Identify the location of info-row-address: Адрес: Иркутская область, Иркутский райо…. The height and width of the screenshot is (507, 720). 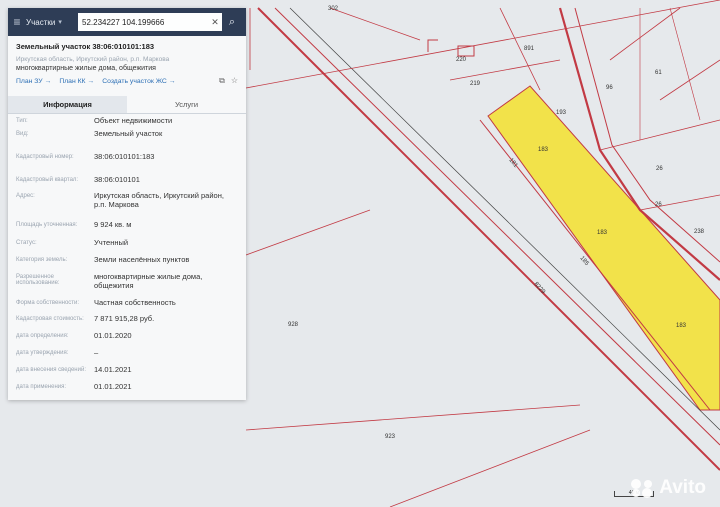
(127, 205).